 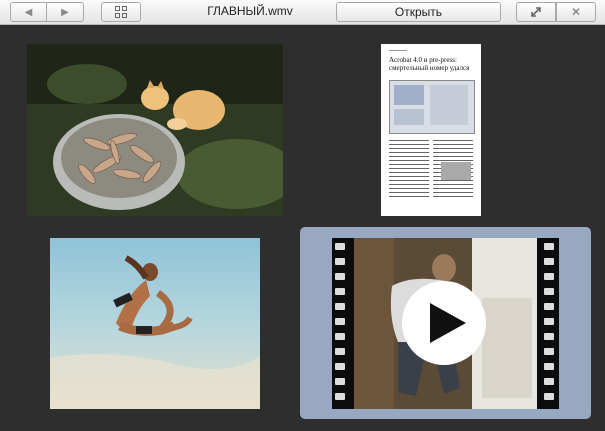 I want to click on close-button: ✕, so click(x=576, y=12).